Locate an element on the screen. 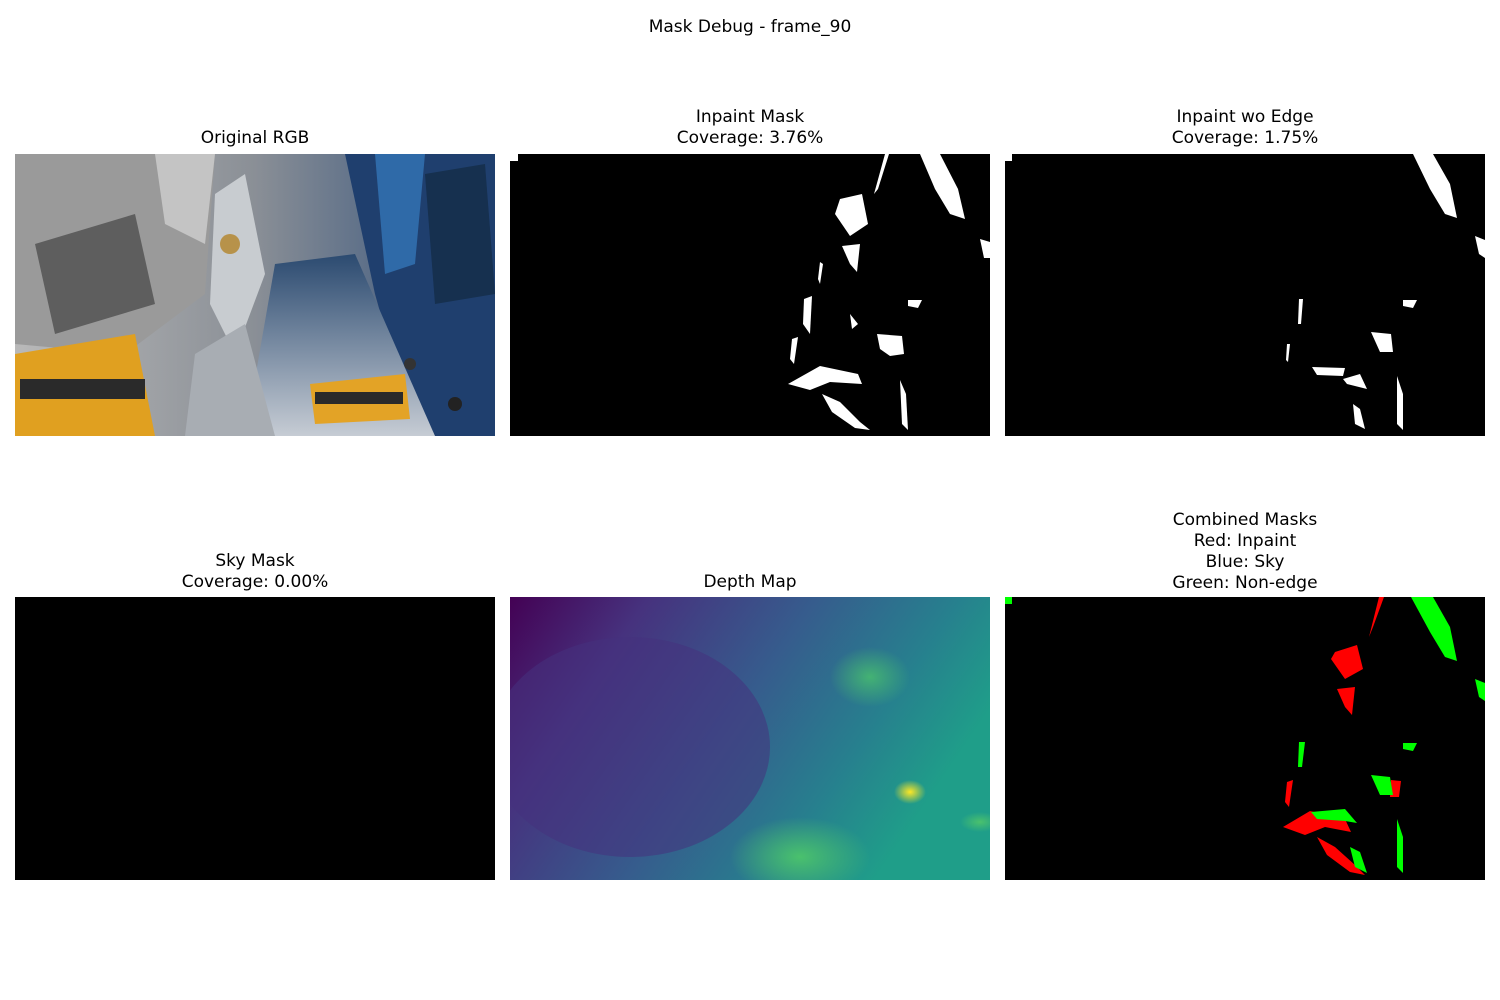 This screenshot has height=1000, width=1500. sky-mask-image is located at coordinates (255, 738).